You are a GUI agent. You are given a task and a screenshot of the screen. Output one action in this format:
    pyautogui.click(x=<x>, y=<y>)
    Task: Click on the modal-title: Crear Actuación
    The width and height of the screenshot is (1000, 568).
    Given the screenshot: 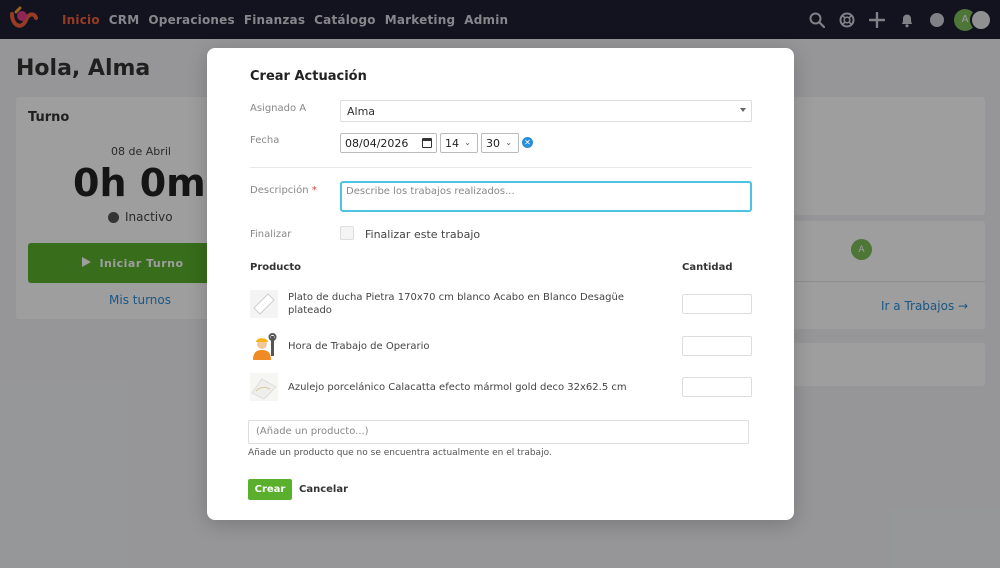 What is the action you would take?
    pyautogui.click(x=308, y=76)
    